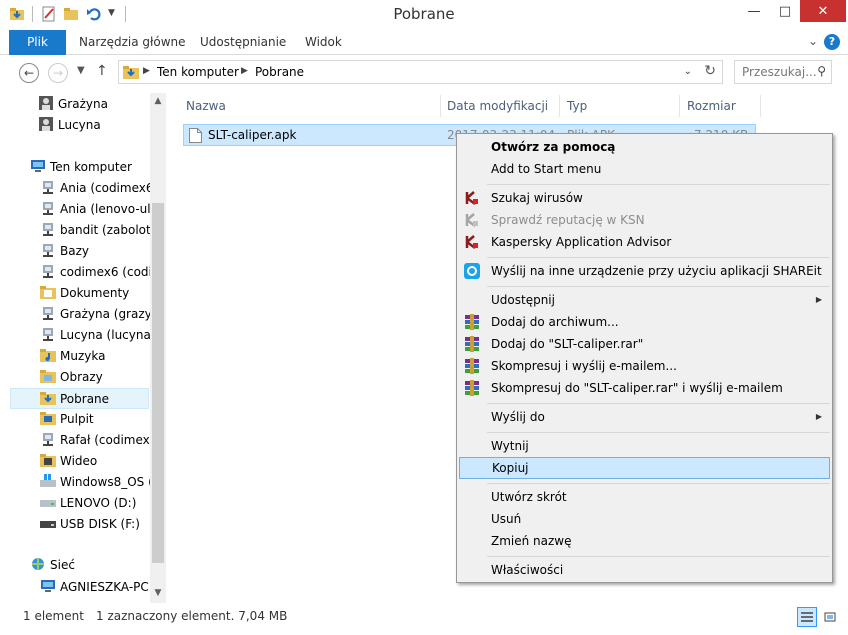 This screenshot has height=635, width=848. I want to click on nav-item-this-pc: Ten komputer, so click(98, 167).